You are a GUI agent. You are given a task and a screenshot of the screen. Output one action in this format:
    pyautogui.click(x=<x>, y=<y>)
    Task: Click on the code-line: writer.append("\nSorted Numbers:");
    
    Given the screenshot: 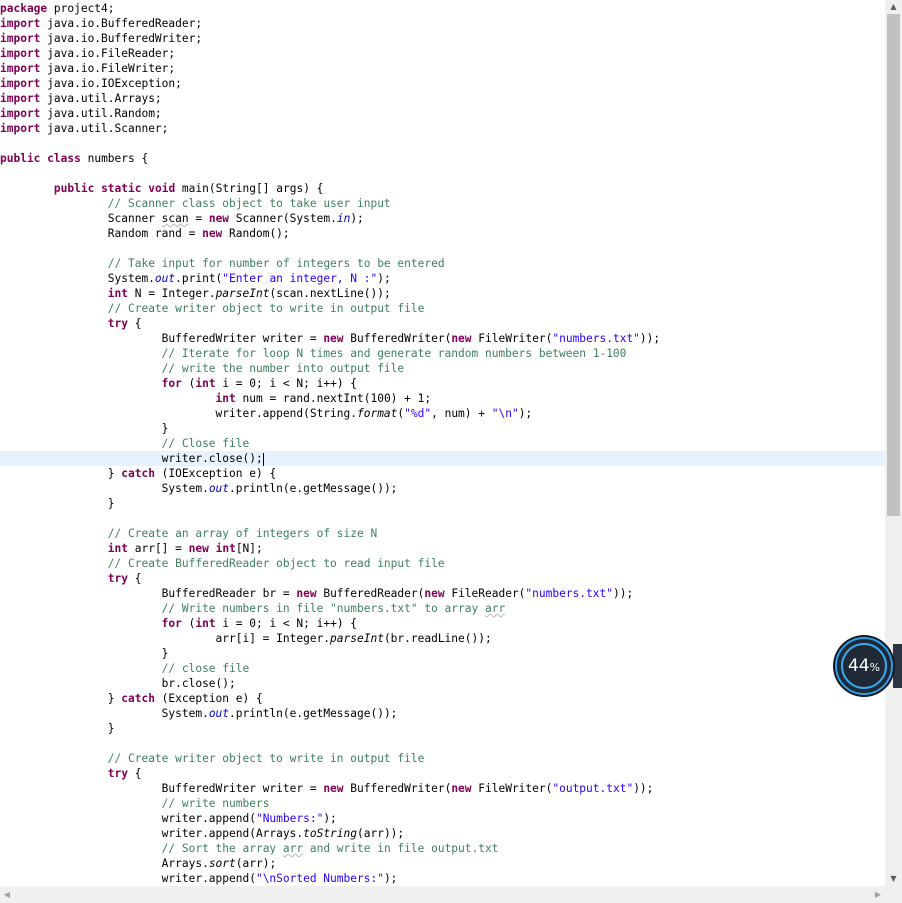 What is the action you would take?
    pyautogui.click(x=442, y=878)
    